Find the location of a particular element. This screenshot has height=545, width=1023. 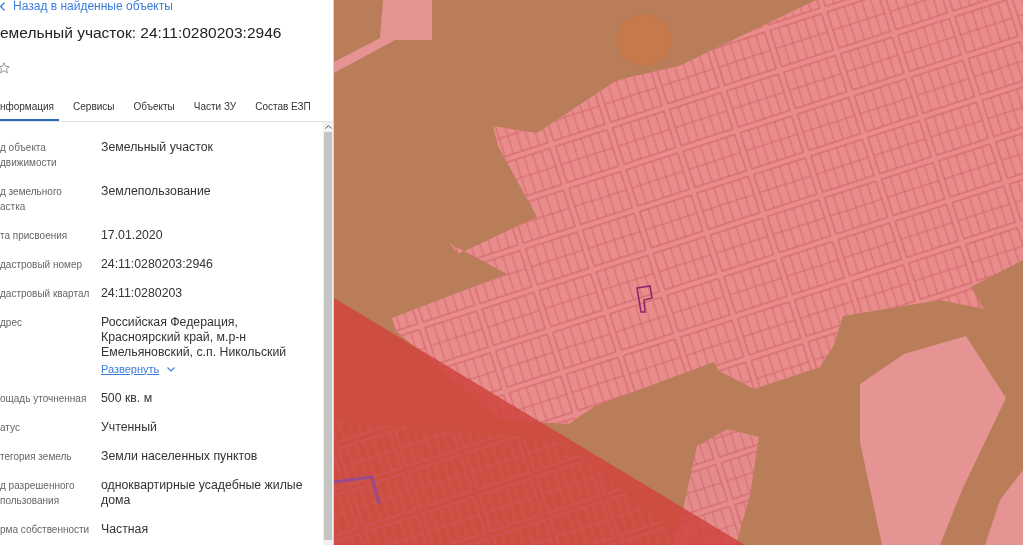

highlighted-parcel is located at coordinates (644, 299).